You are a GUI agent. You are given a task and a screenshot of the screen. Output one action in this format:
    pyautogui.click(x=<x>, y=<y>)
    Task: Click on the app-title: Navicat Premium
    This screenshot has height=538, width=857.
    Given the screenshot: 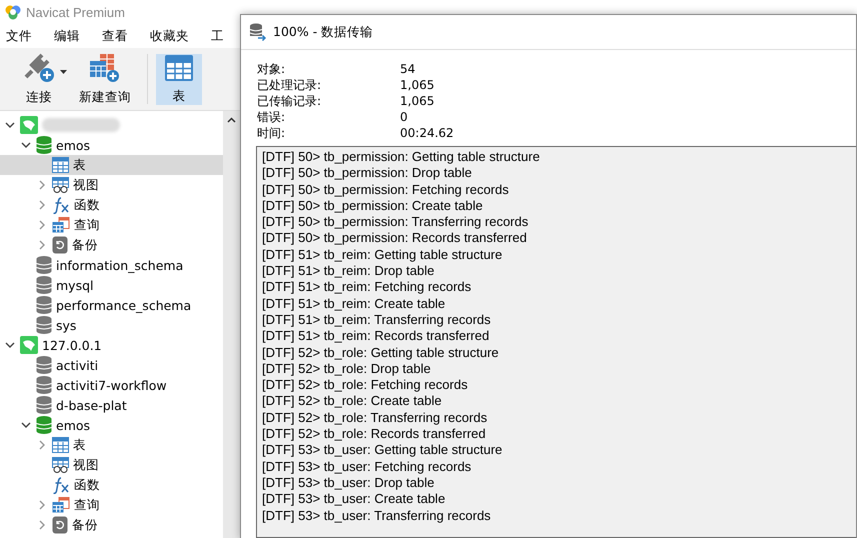 What is the action you would take?
    pyautogui.click(x=75, y=12)
    